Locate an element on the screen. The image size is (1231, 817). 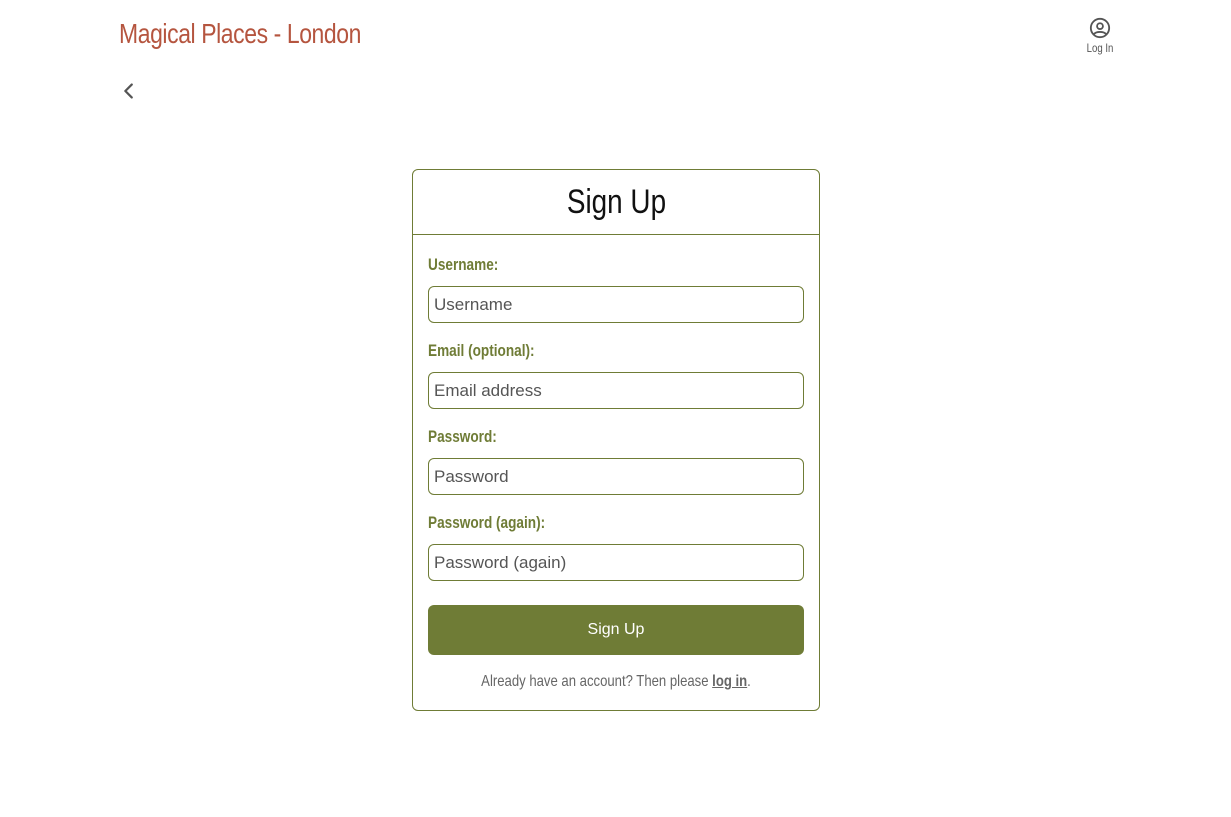
username-label: Username: is located at coordinates (463, 264).